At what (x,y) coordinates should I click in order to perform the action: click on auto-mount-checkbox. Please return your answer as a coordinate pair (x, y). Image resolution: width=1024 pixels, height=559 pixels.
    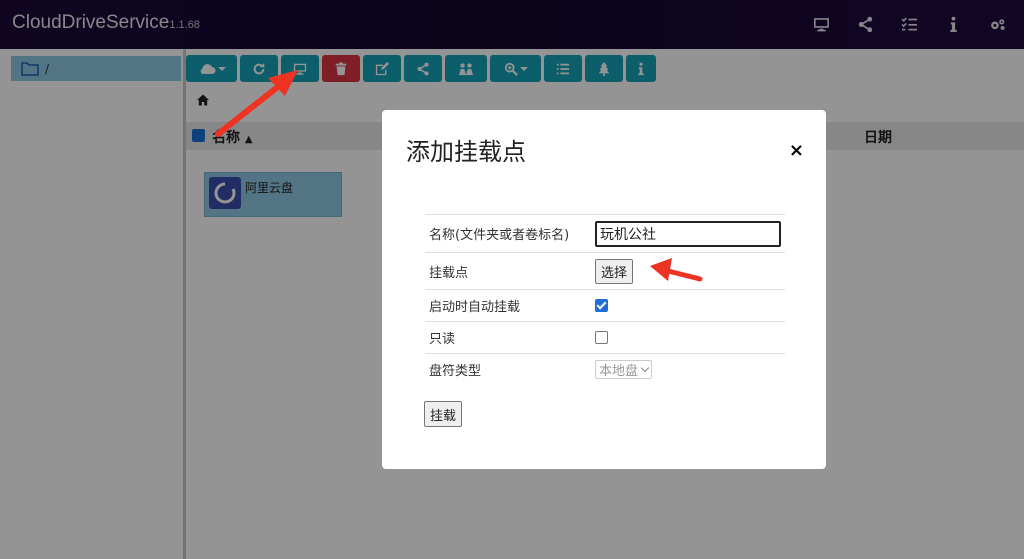
    Looking at the image, I should click on (601, 305).